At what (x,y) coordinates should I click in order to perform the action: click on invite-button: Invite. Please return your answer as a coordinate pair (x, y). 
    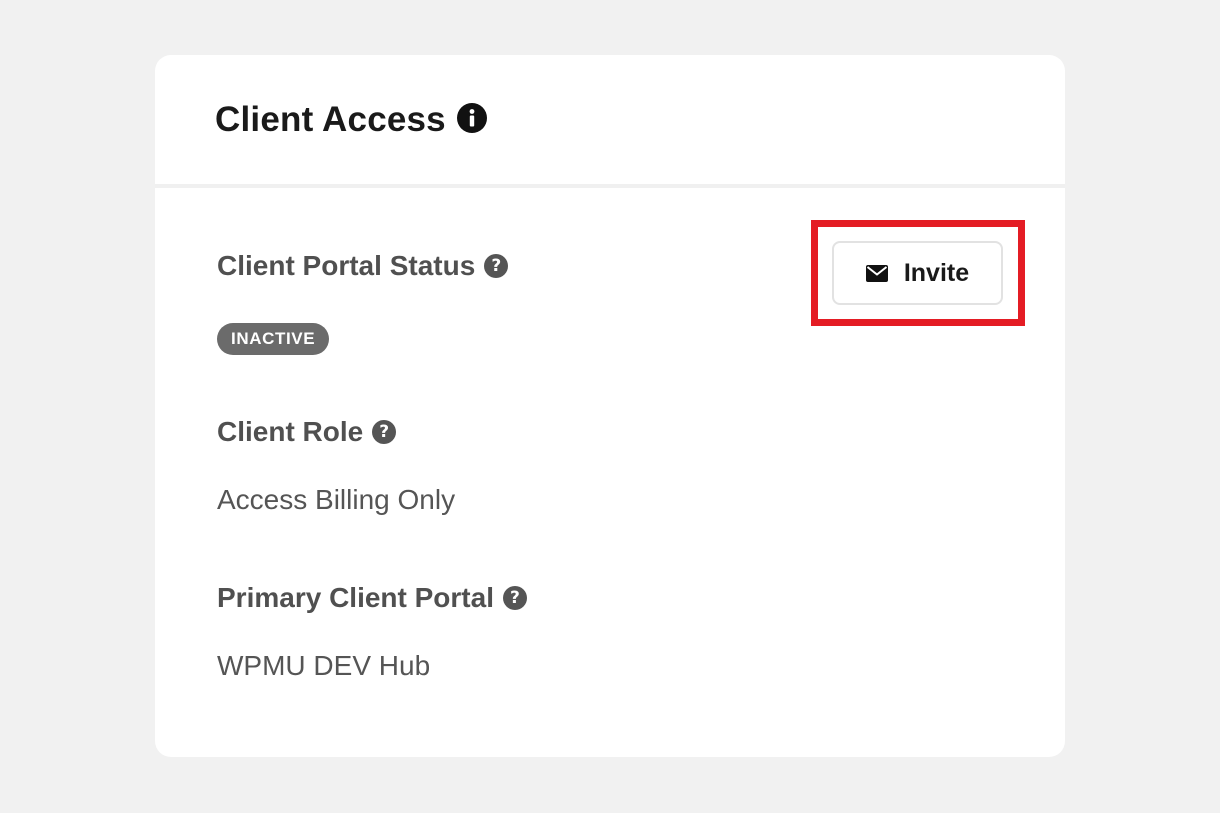
    Looking at the image, I should click on (917, 273).